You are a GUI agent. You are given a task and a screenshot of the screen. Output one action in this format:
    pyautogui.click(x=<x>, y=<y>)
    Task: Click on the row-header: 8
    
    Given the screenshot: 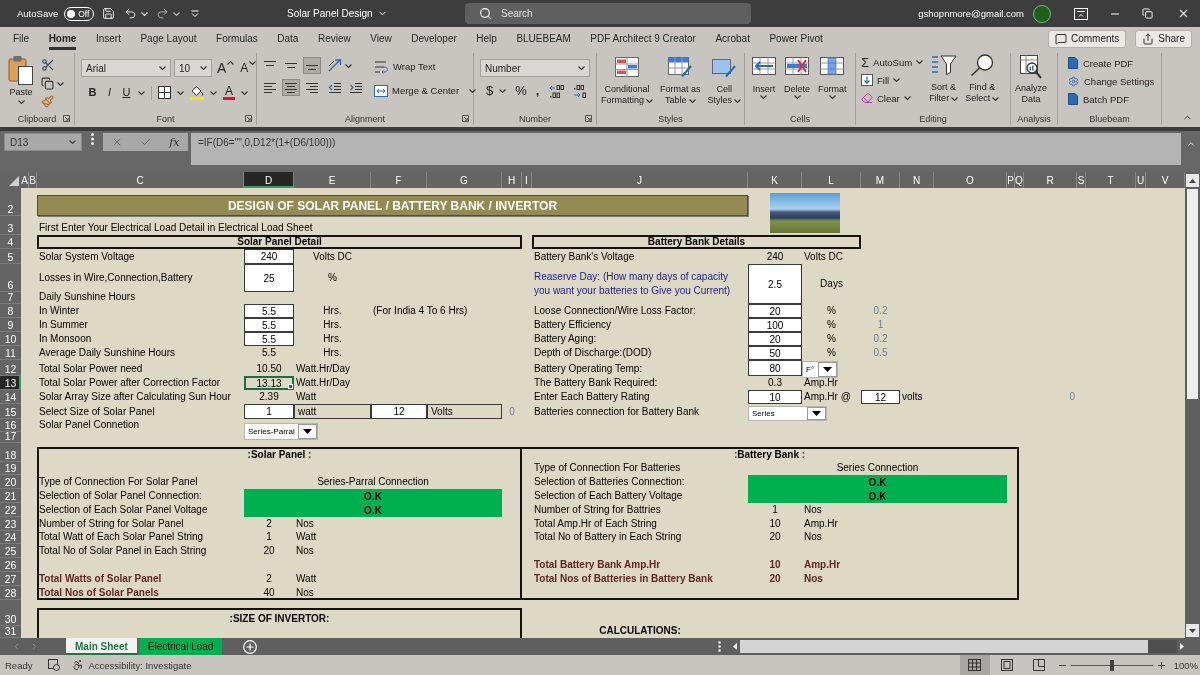 What is the action you would take?
    pyautogui.click(x=10, y=311)
    